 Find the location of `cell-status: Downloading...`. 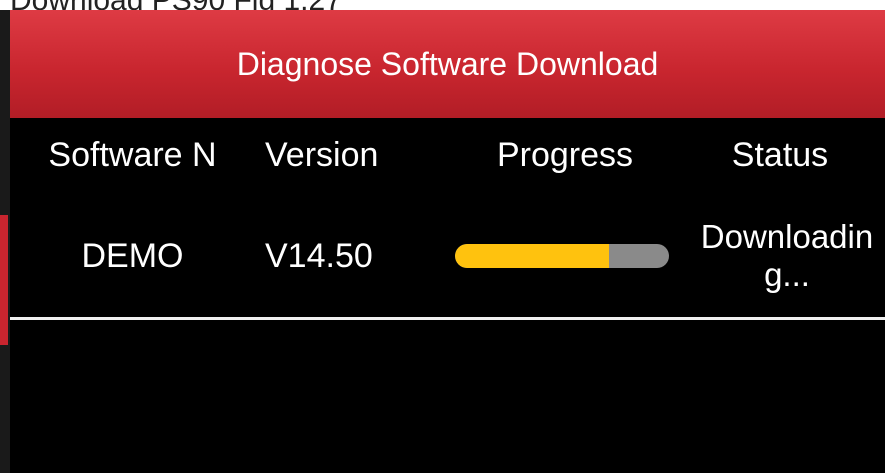

cell-status: Downloading... is located at coordinates (787, 255).